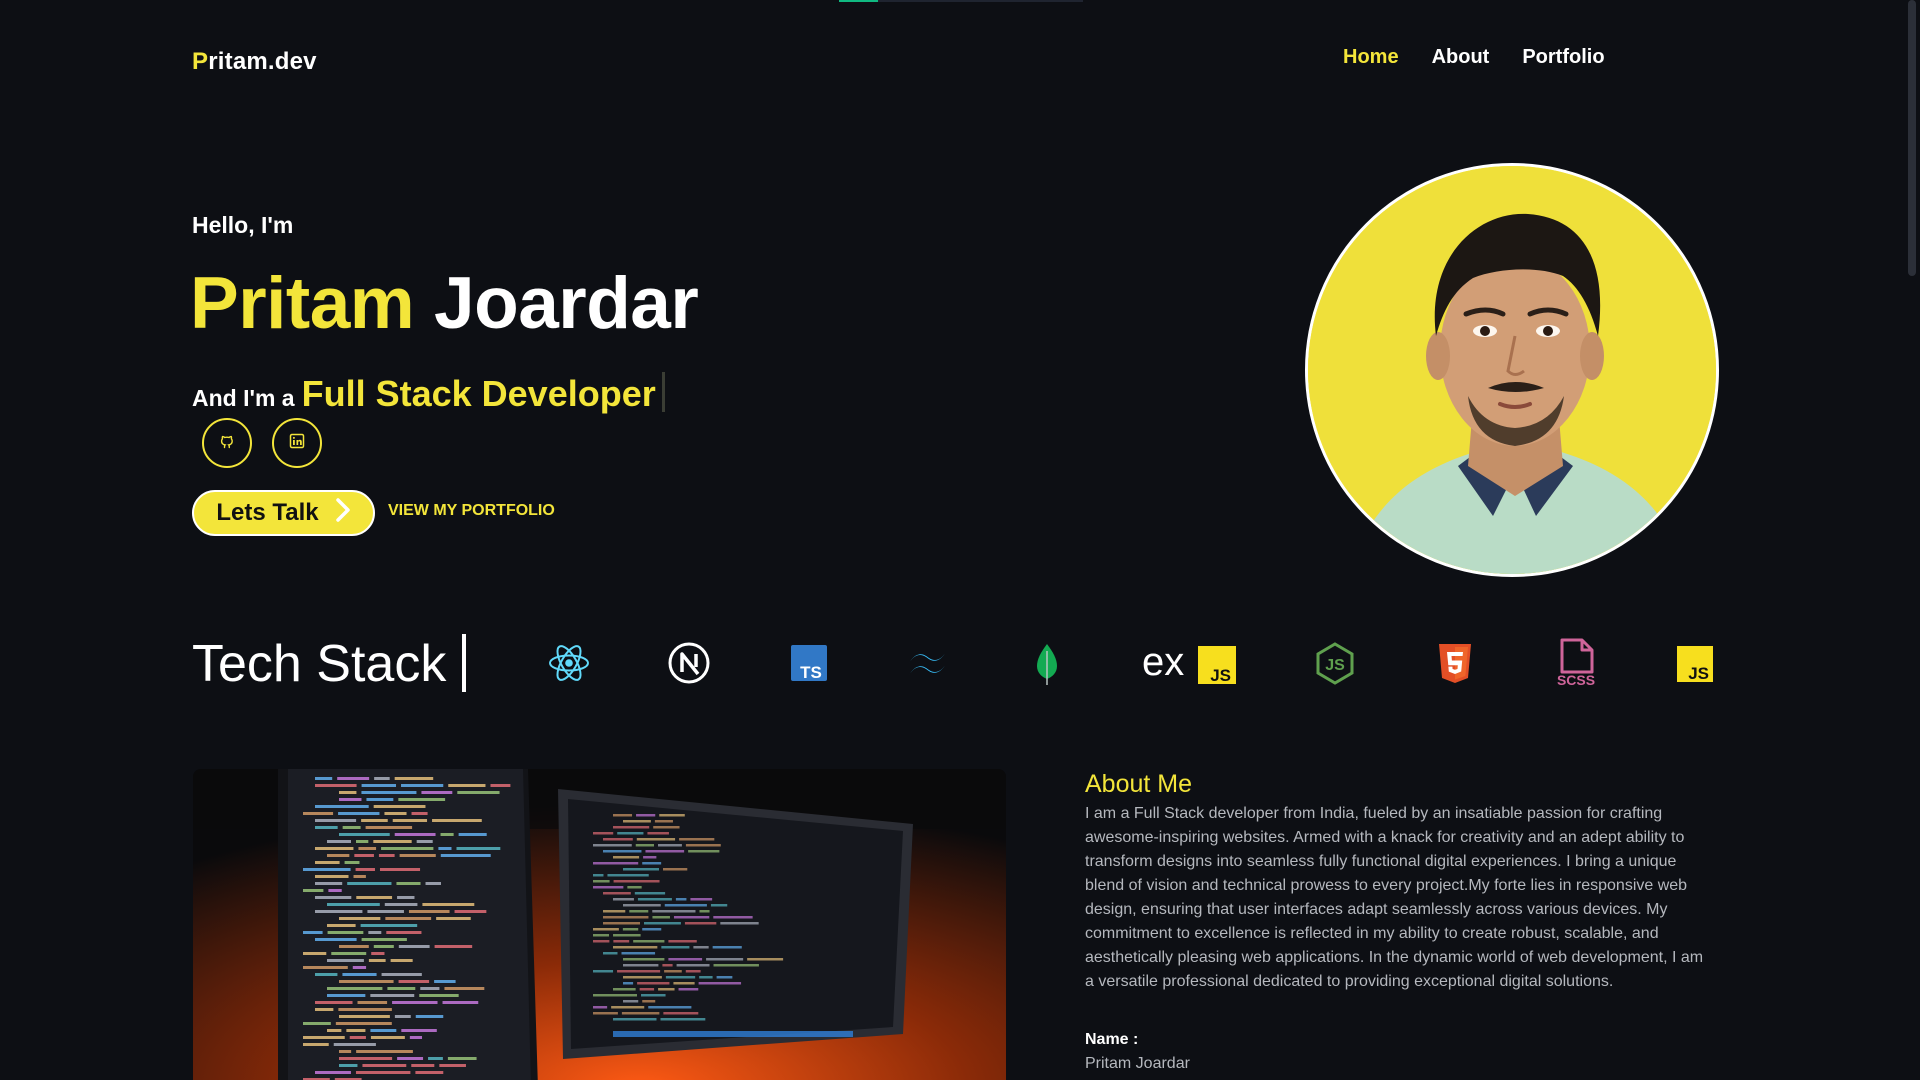 The width and height of the screenshot is (1920, 1080). What do you see at coordinates (1512, 370) in the screenshot?
I see `profile-photo` at bounding box center [1512, 370].